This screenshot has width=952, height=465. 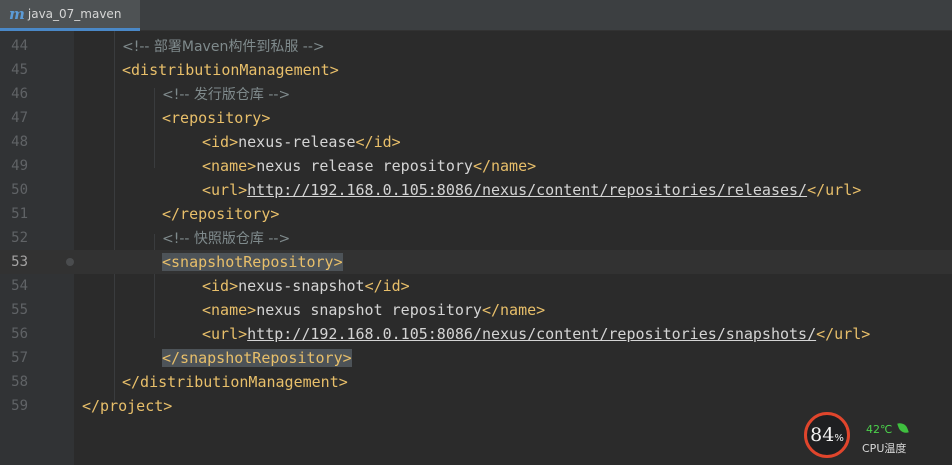 What do you see at coordinates (476, 214) in the screenshot?
I see `code-line: 51 </repository>` at bounding box center [476, 214].